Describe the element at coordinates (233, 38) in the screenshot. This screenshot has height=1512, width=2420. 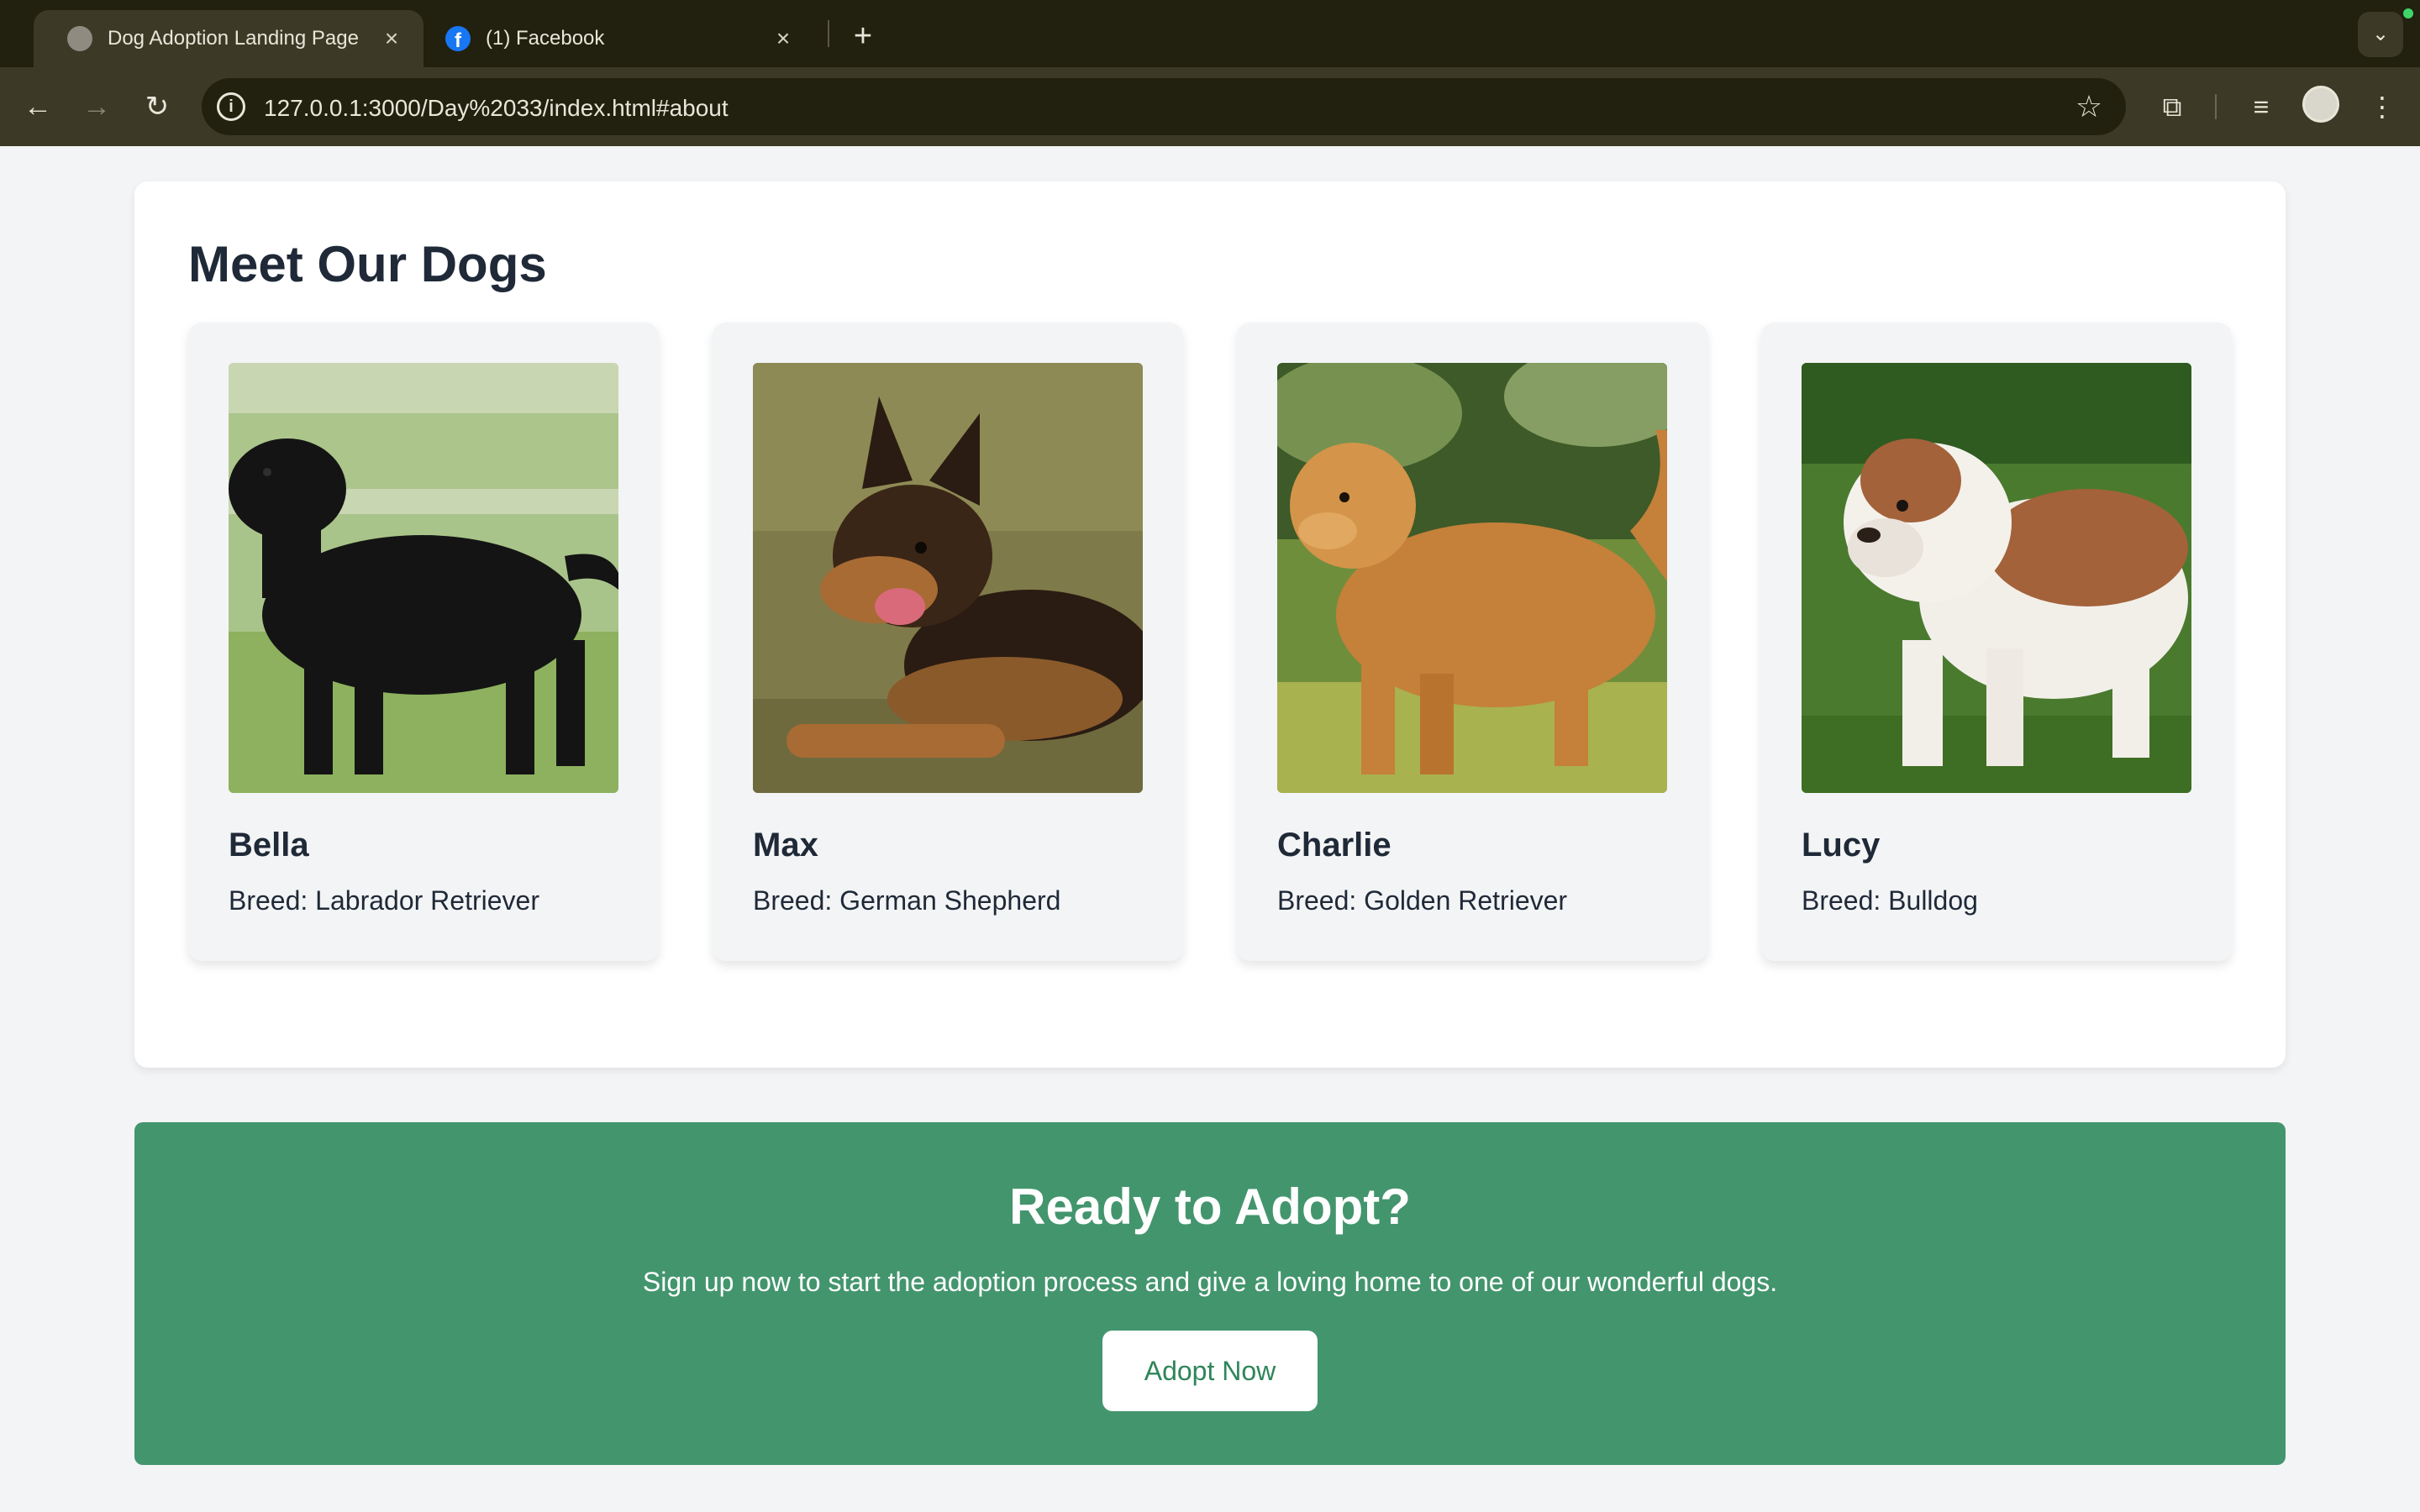
I see `tab-title: Dog Adoption Landing Page` at that location.